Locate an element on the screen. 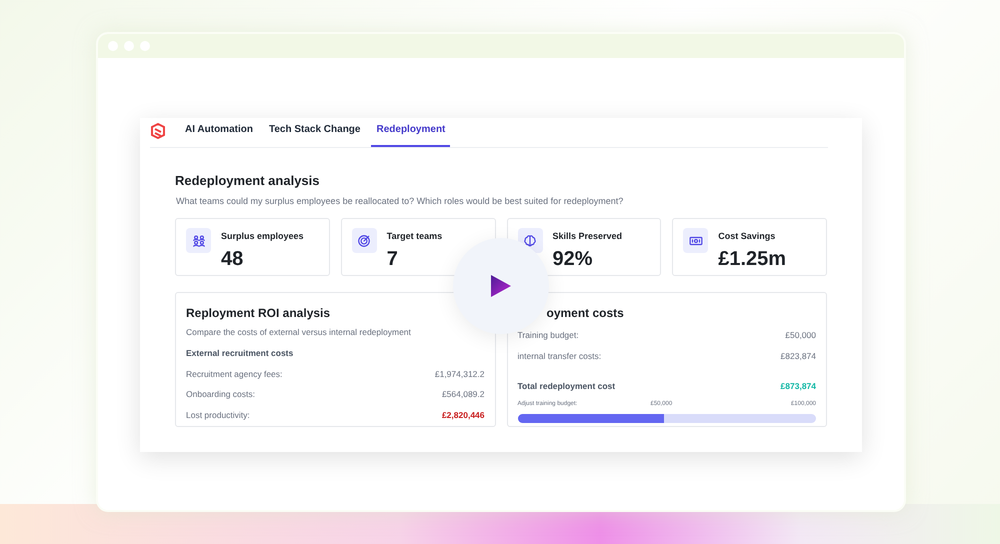 The width and height of the screenshot is (1000, 544). cost-value: £1,974,312.2 is located at coordinates (459, 374).